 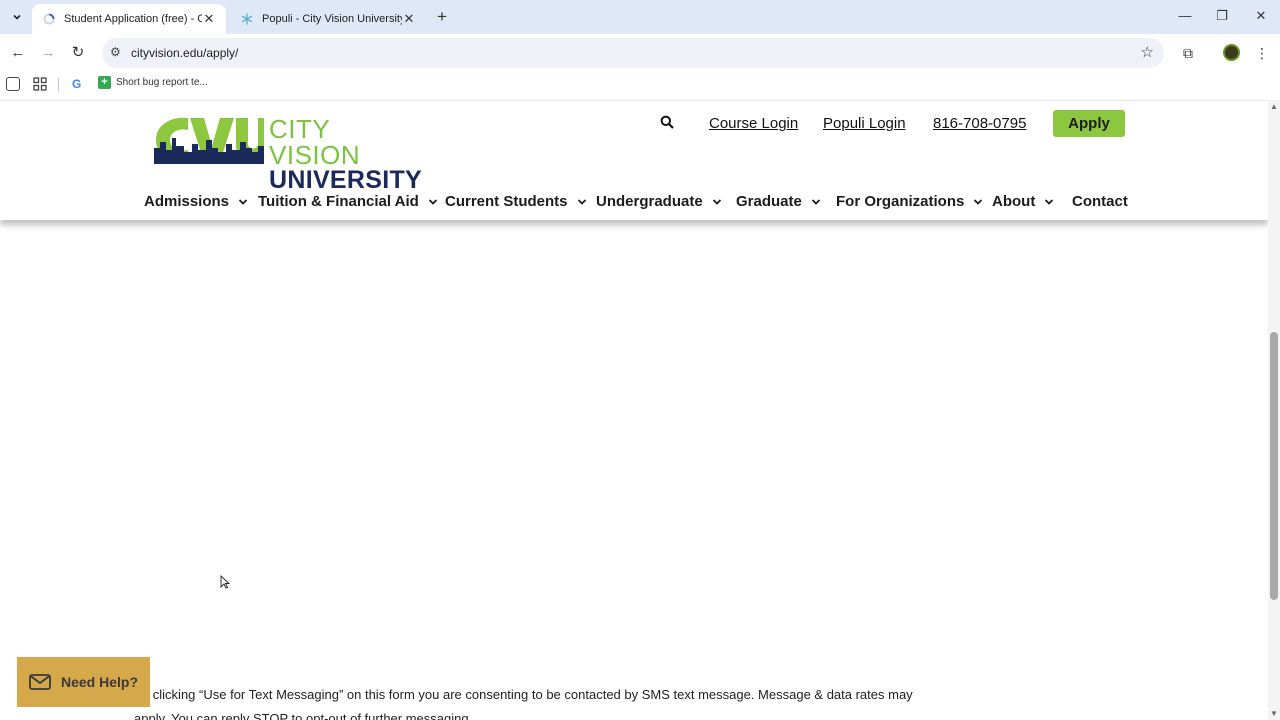 What do you see at coordinates (1274, 466) in the screenshot?
I see `scrollbar-thumb` at bounding box center [1274, 466].